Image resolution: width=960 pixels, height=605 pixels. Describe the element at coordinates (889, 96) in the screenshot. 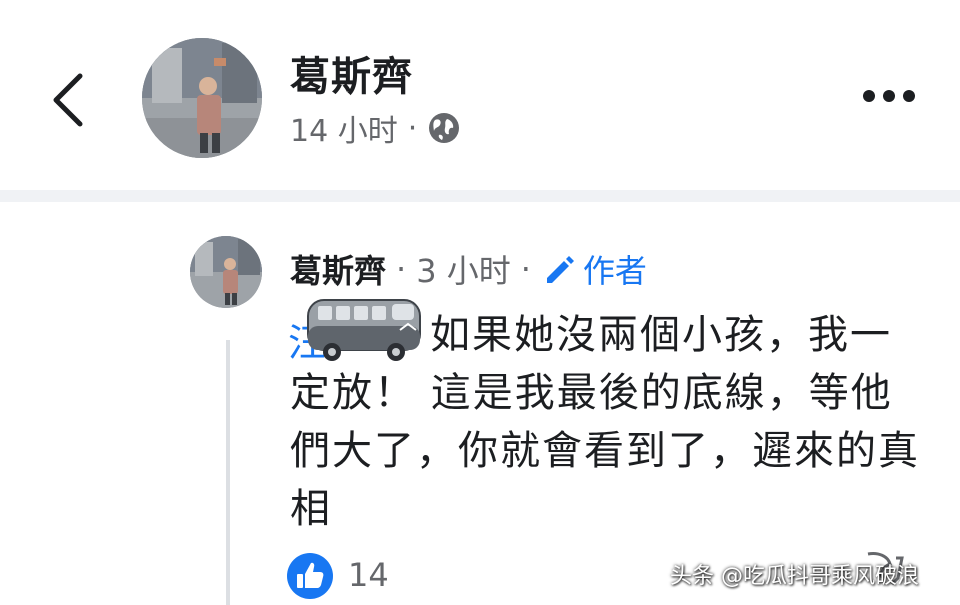

I see `more-horizontal-icon` at that location.